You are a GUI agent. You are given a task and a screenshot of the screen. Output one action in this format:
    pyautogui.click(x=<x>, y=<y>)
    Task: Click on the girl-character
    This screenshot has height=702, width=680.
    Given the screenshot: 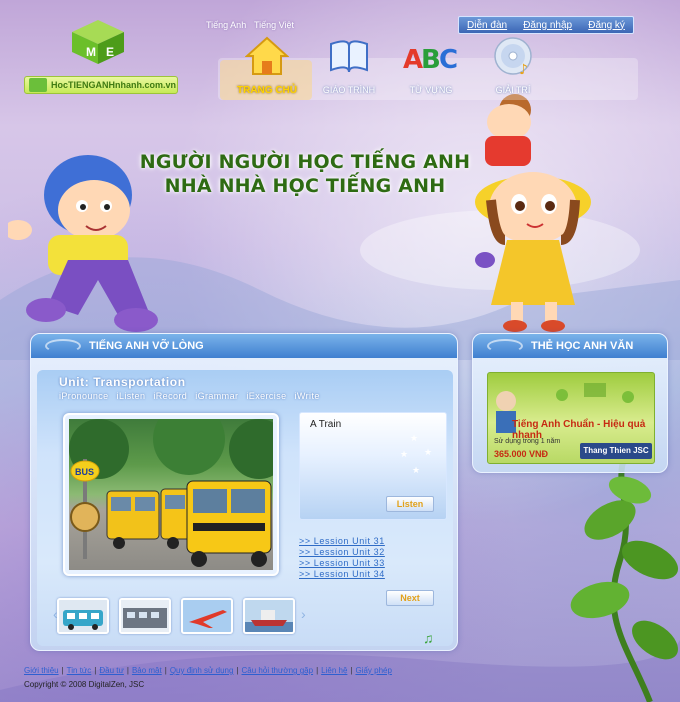 What is the action you would take?
    pyautogui.click(x=533, y=213)
    